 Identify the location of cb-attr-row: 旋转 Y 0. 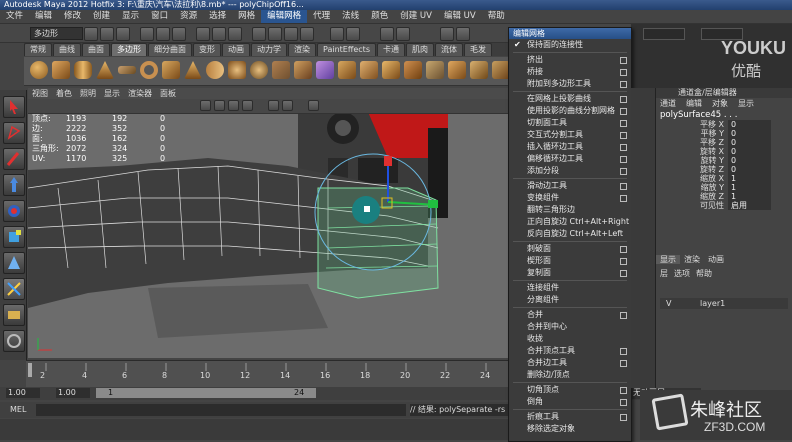
(724, 160).